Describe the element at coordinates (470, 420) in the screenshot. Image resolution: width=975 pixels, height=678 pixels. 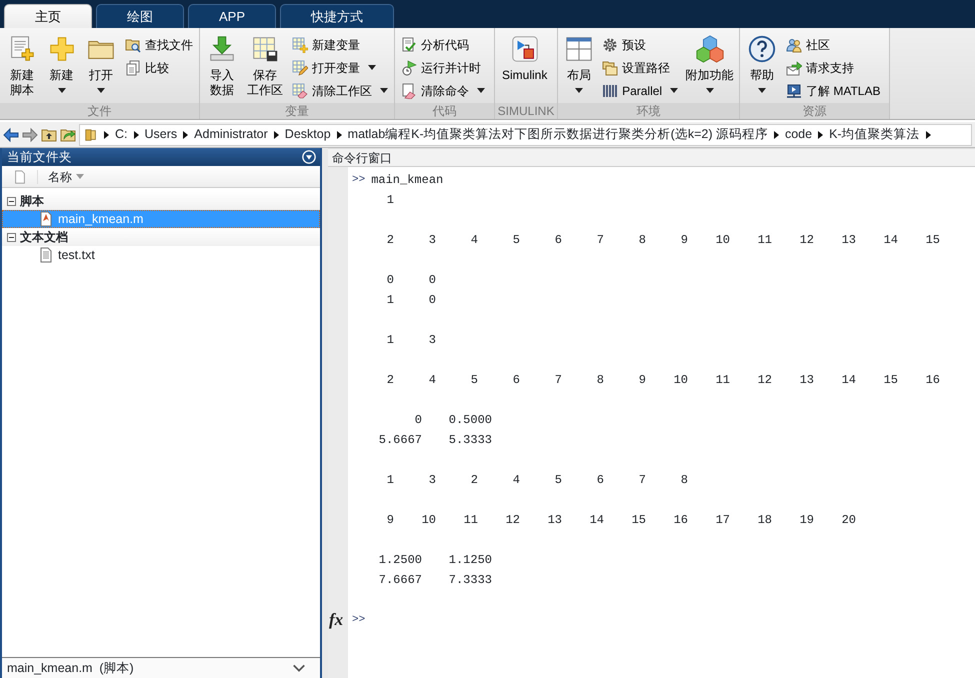
I see `output-value: 0.5000` at that location.